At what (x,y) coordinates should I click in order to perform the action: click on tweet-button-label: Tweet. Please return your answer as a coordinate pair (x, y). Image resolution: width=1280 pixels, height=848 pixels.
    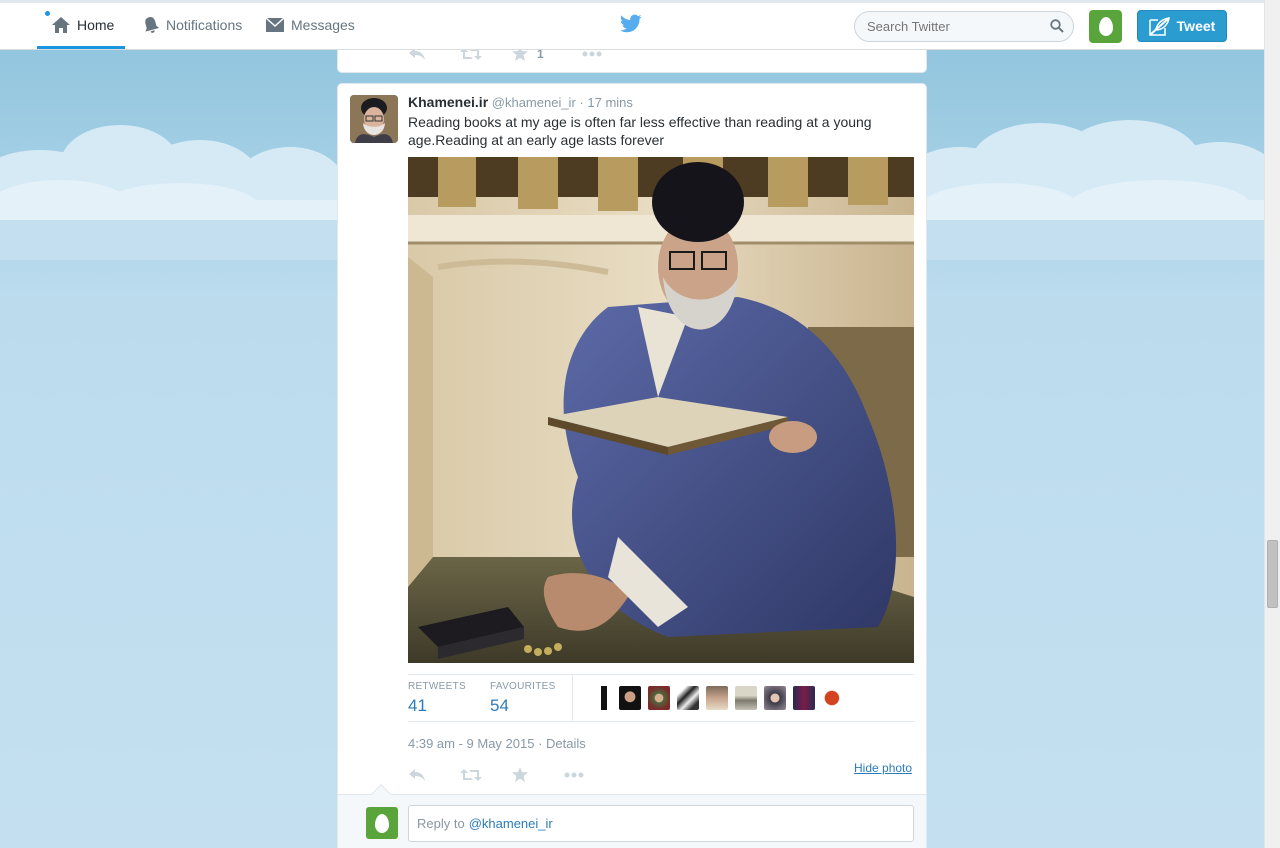
    Looking at the image, I should click on (1196, 26).